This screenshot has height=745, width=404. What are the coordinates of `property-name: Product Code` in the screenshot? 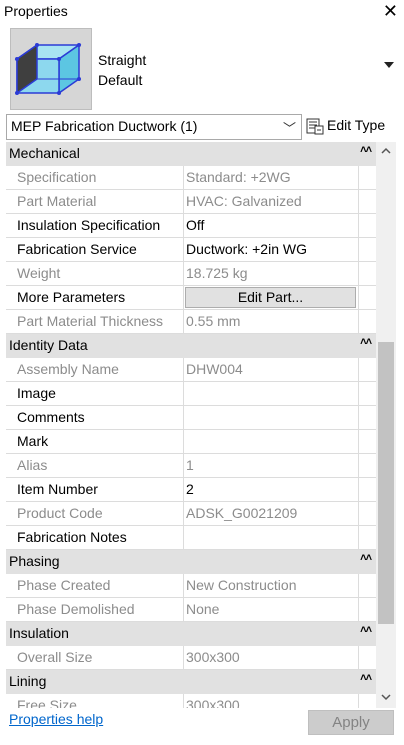 It's located at (95, 514).